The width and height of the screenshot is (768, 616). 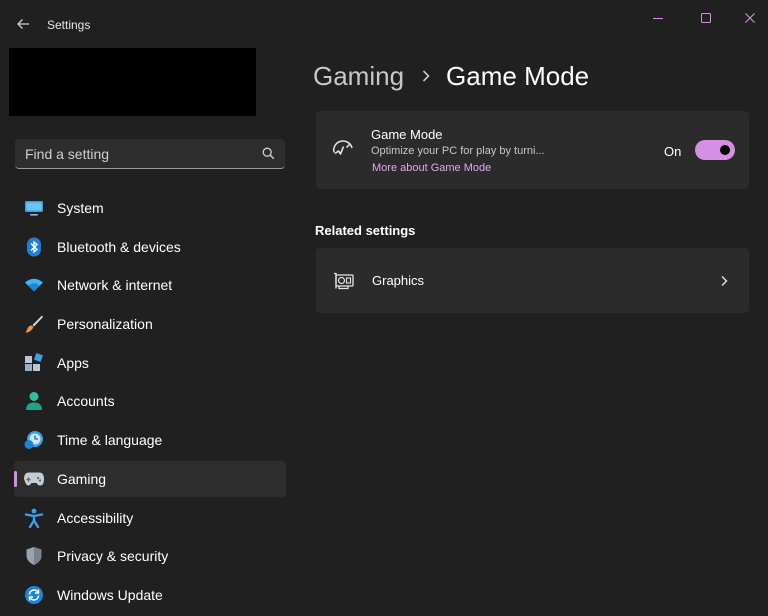 I want to click on sidebar-item-label: Bluetooth & devices, so click(x=119, y=246).